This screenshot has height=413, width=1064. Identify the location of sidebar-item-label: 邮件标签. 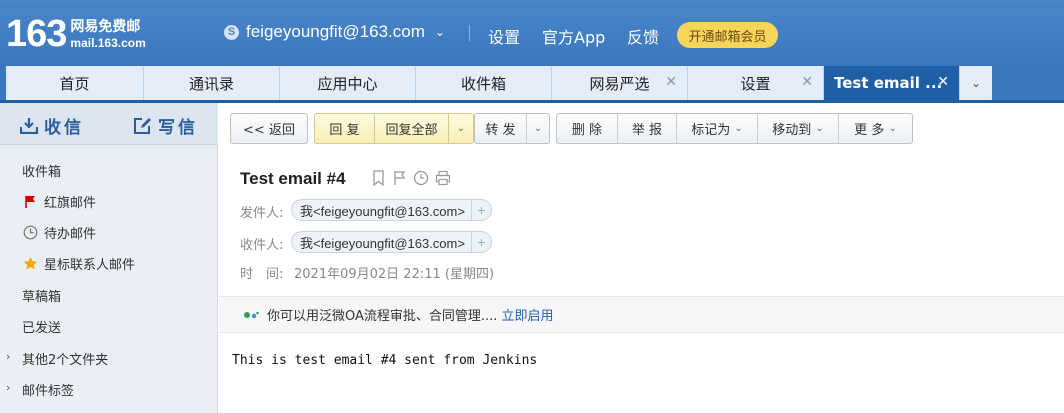
(48, 391).